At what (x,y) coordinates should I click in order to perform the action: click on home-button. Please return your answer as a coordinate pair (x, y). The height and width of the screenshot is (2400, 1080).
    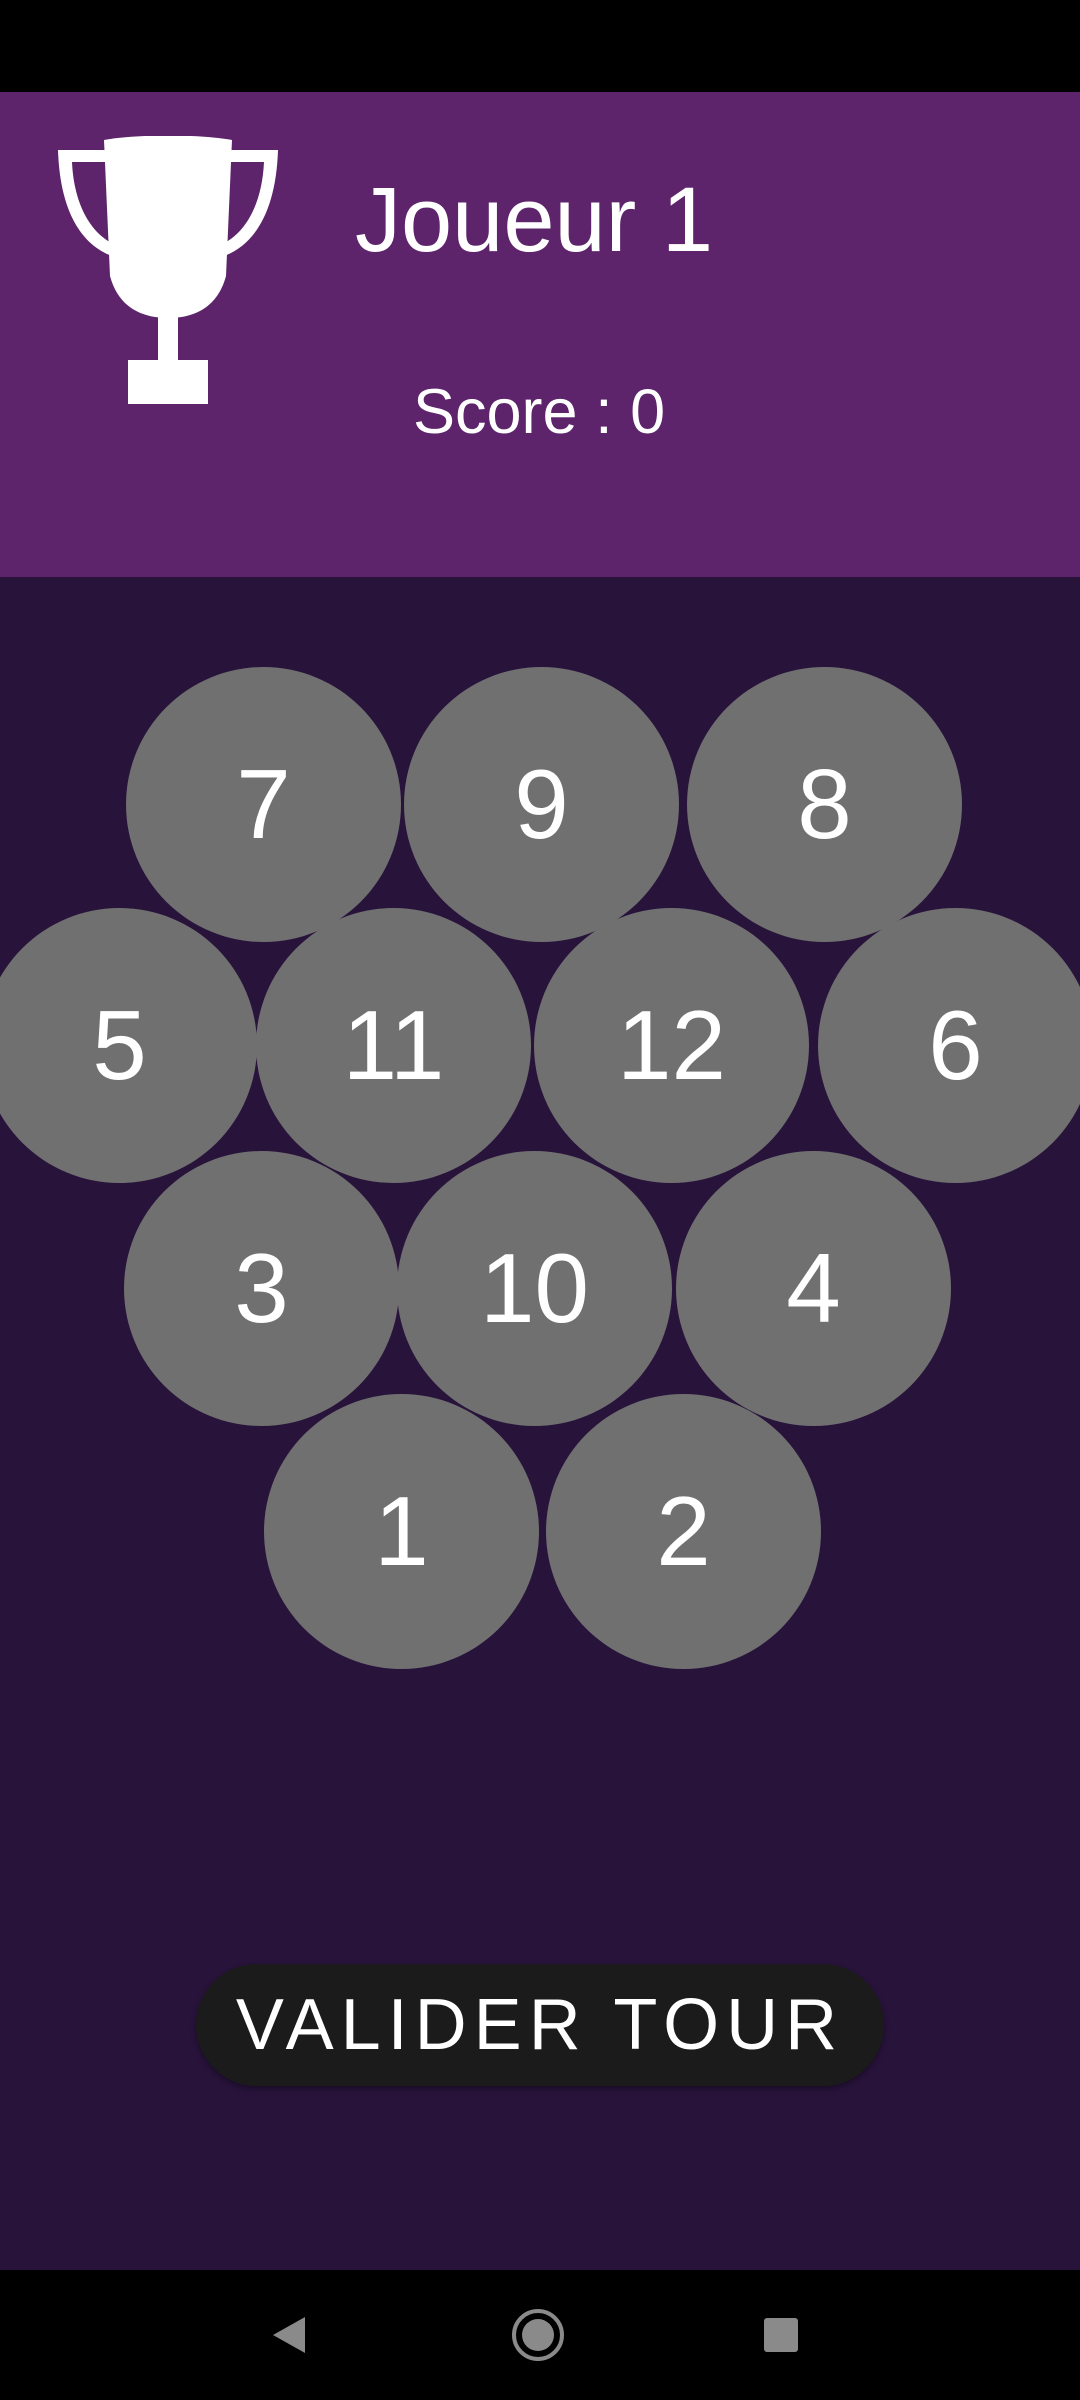
    Looking at the image, I should click on (538, 2335).